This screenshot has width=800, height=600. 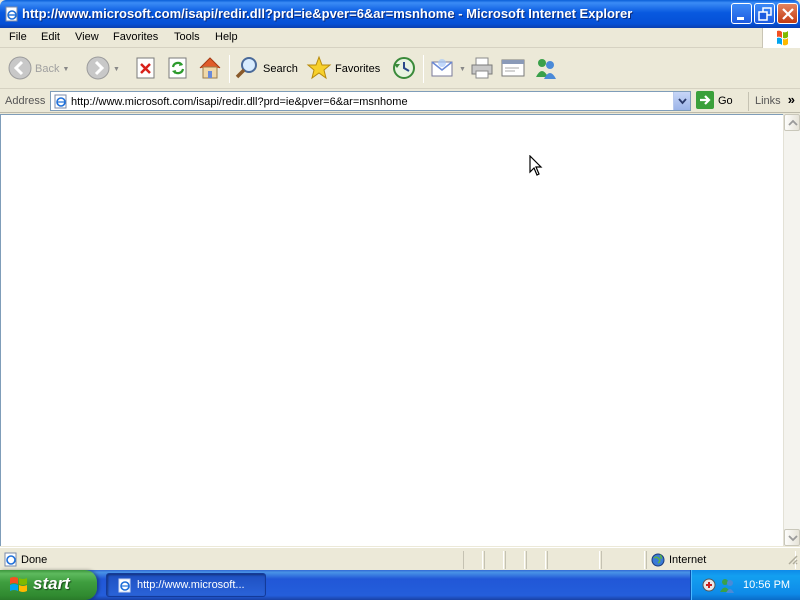 I want to click on windows-logo-icon, so click(x=781, y=38).